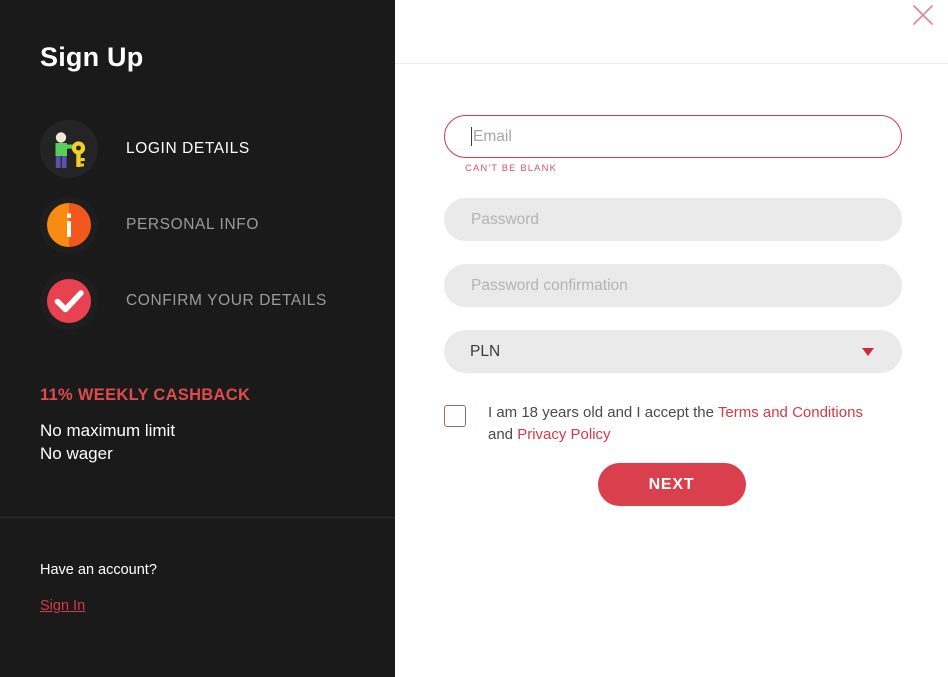  What do you see at coordinates (492, 136) in the screenshot?
I see `email-placeholder: Email` at bounding box center [492, 136].